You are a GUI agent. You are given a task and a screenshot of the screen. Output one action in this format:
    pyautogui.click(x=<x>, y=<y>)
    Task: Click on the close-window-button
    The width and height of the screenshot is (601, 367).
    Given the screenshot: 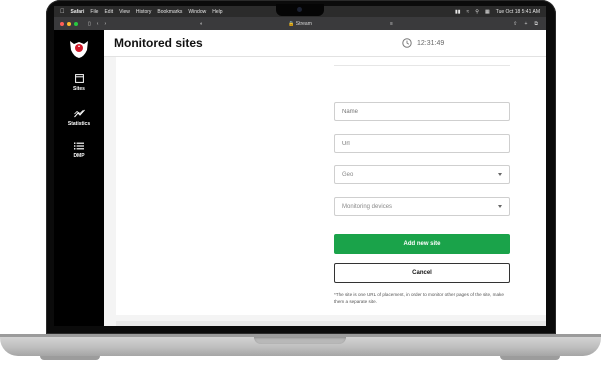 What is the action you would take?
    pyautogui.click(x=62, y=23)
    